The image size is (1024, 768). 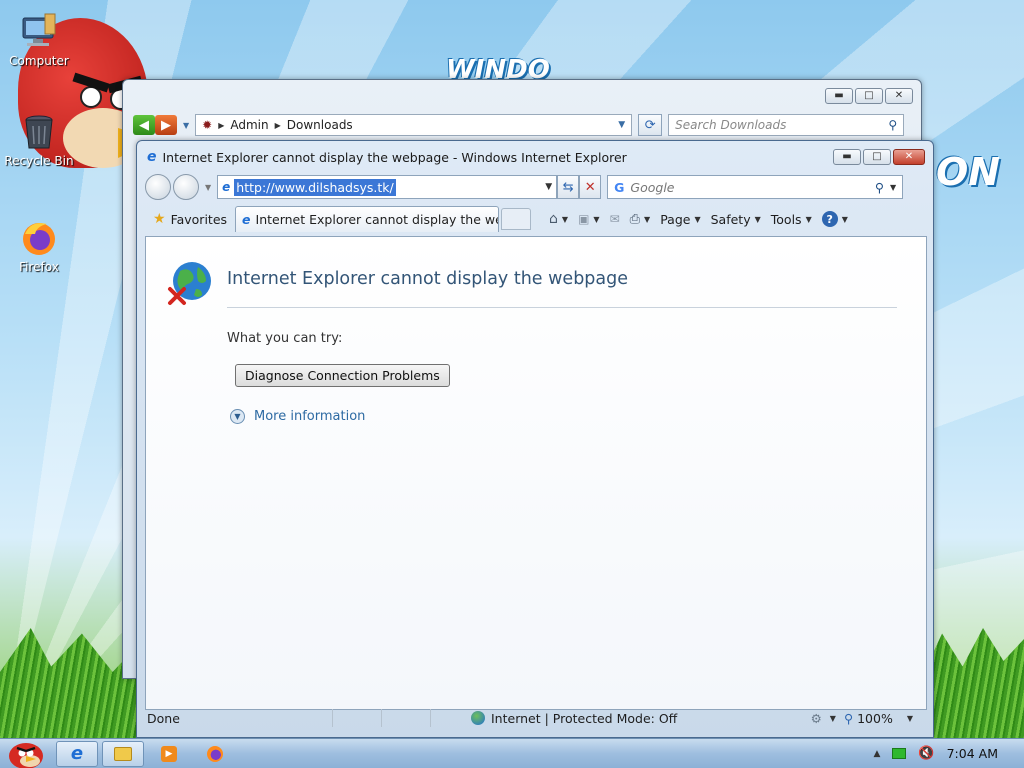 I want to click on rss-feed-icon: ▣, so click(x=584, y=219).